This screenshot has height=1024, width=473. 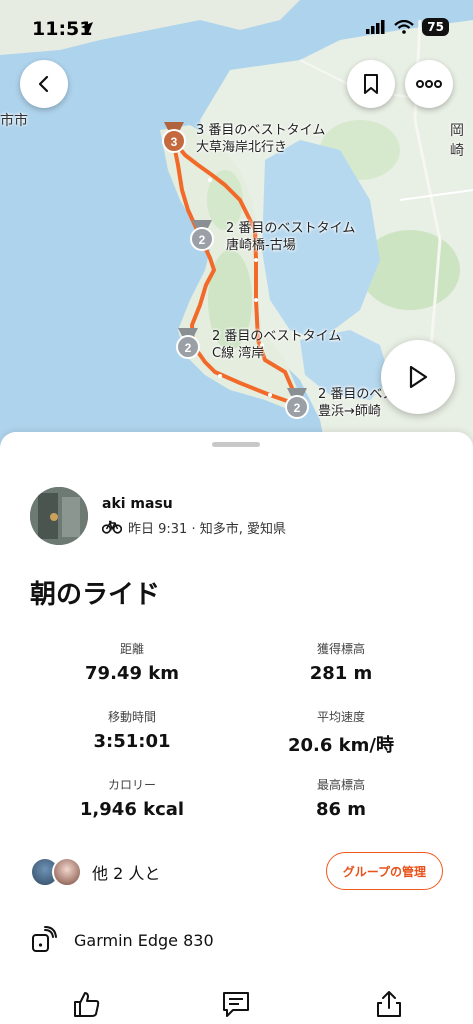 What do you see at coordinates (67, 872) in the screenshot?
I see `group-avatar` at bounding box center [67, 872].